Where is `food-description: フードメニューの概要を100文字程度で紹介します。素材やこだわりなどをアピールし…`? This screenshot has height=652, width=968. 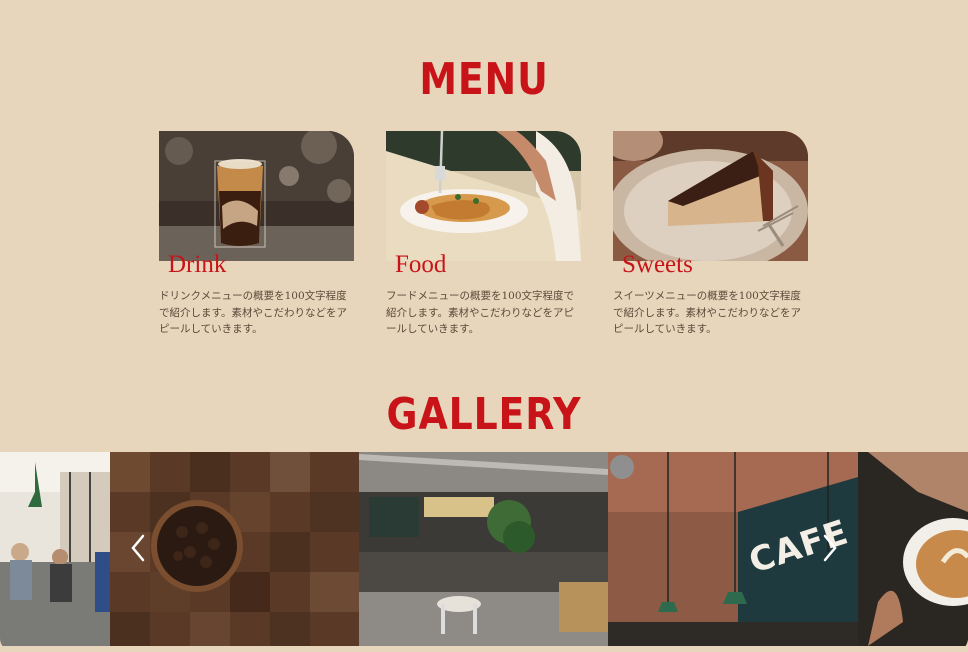 food-description: フードメニューの概要を100文字程度で紹介します。素材やこだわりなどをアピールし… is located at coordinates (480, 312).